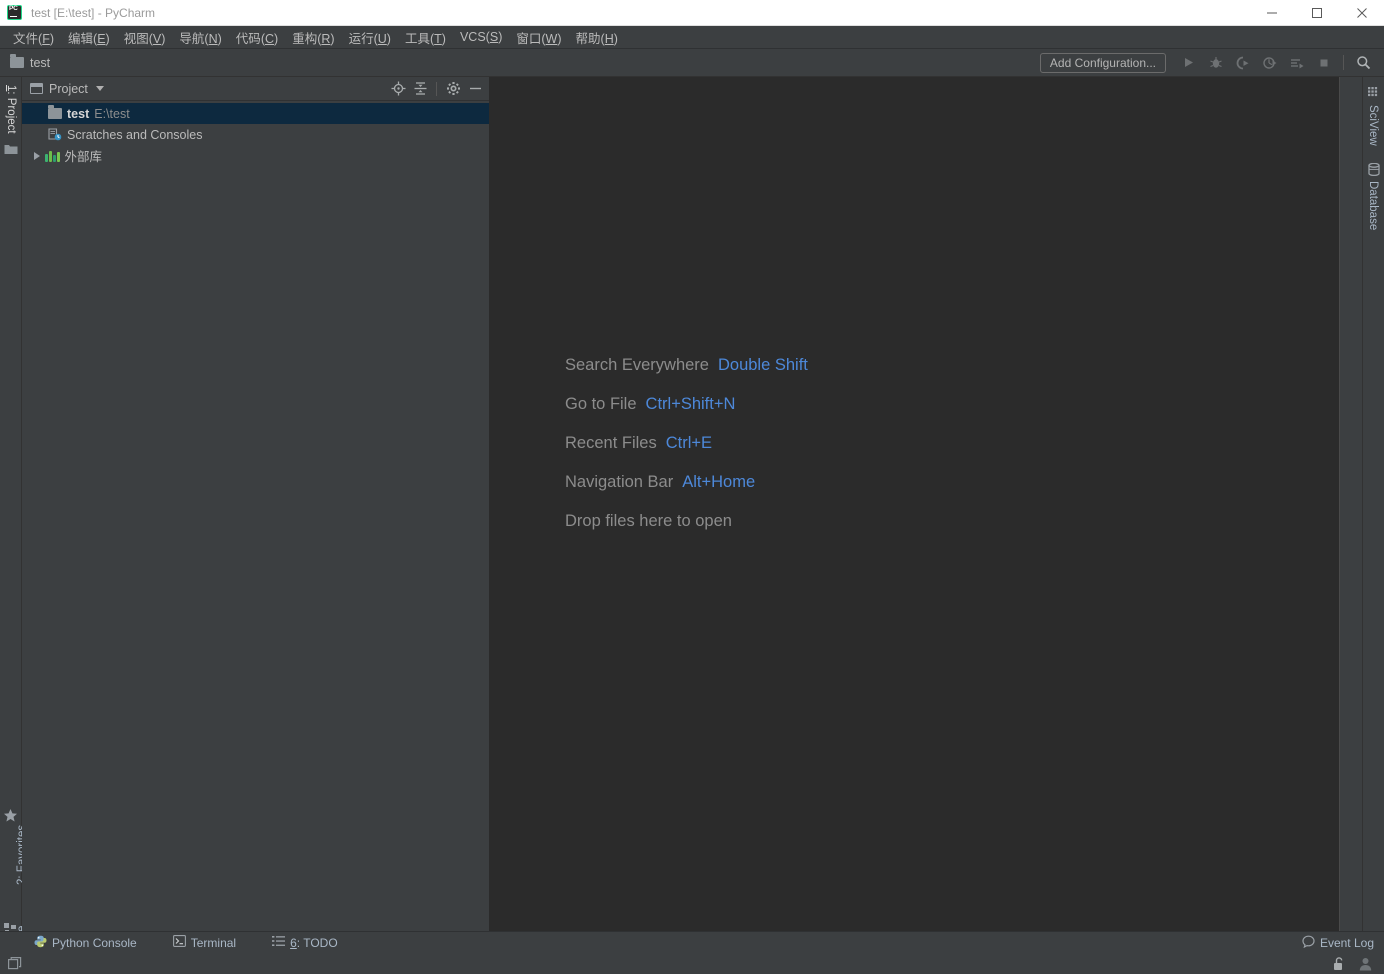  I want to click on maximize-button, so click(1316, 13).